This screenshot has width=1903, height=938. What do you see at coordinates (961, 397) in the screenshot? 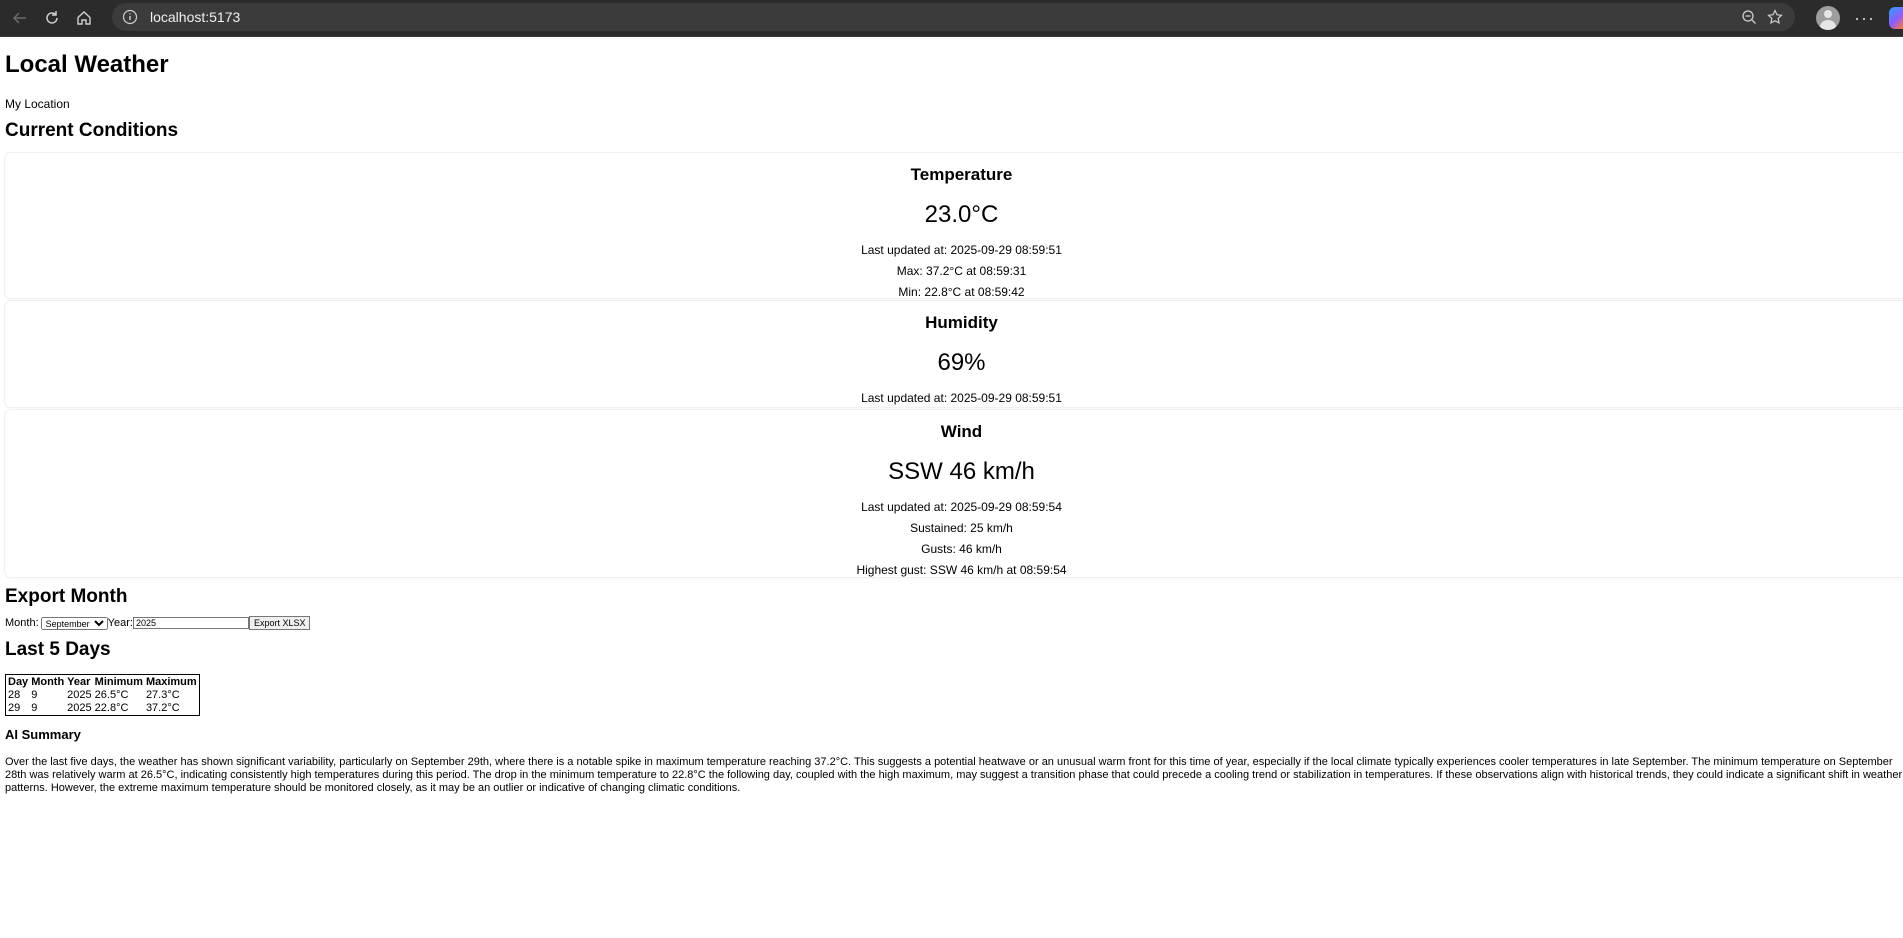
I see `humidity-updated: Last updated at: 2025-09-29 08:59:51` at bounding box center [961, 397].